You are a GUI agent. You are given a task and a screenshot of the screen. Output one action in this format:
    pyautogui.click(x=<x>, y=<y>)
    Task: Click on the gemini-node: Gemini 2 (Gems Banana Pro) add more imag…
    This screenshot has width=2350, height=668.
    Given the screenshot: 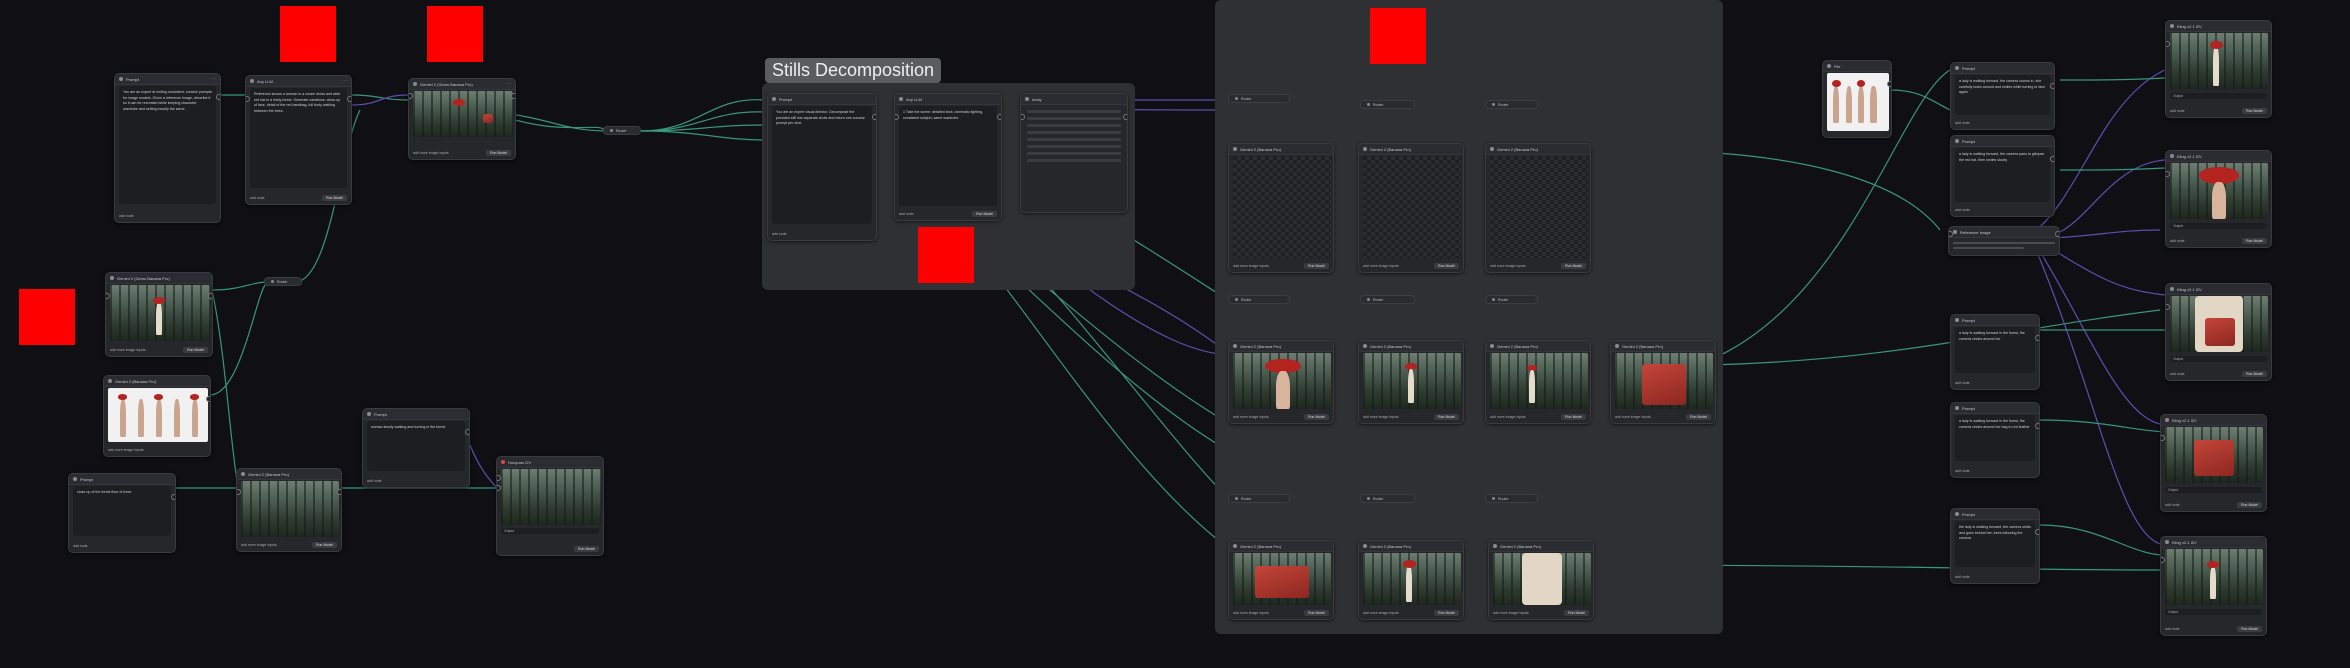 What is the action you would take?
    pyautogui.click(x=159, y=314)
    